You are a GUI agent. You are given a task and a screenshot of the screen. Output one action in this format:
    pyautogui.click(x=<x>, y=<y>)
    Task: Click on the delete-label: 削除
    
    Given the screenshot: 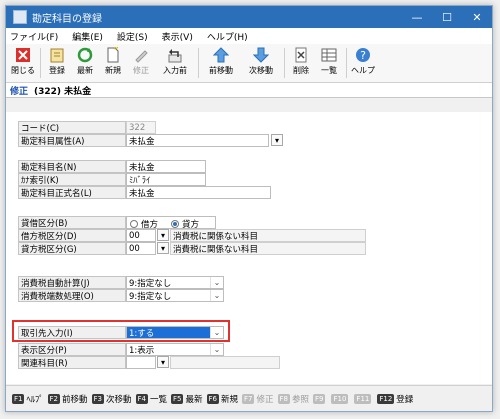 What is the action you would take?
    pyautogui.click(x=301, y=70)
    